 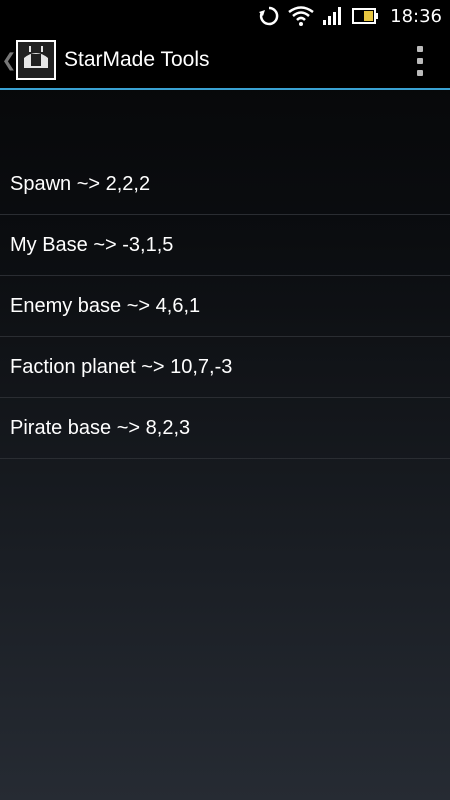 What do you see at coordinates (36, 60) in the screenshot?
I see `app-icon` at bounding box center [36, 60].